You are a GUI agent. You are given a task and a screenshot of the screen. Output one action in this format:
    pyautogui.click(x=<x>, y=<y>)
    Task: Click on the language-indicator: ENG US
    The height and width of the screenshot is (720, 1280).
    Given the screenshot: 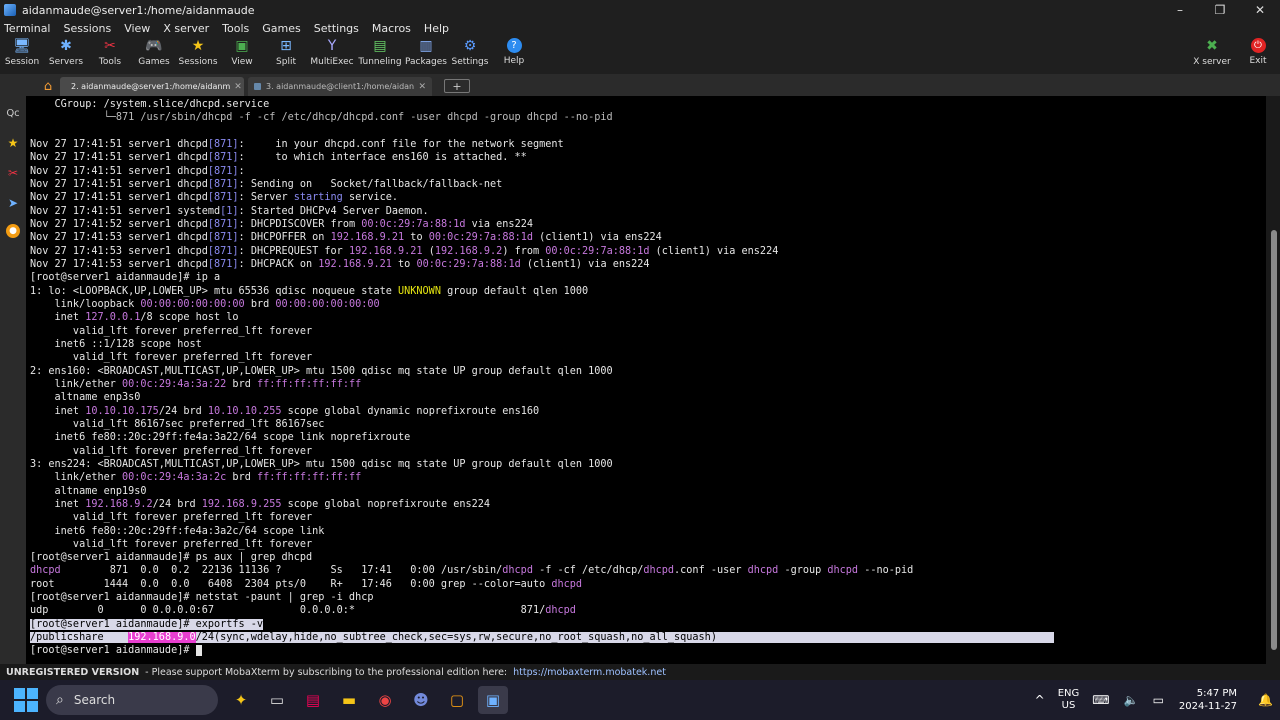 What is the action you would take?
    pyautogui.click(x=1069, y=700)
    